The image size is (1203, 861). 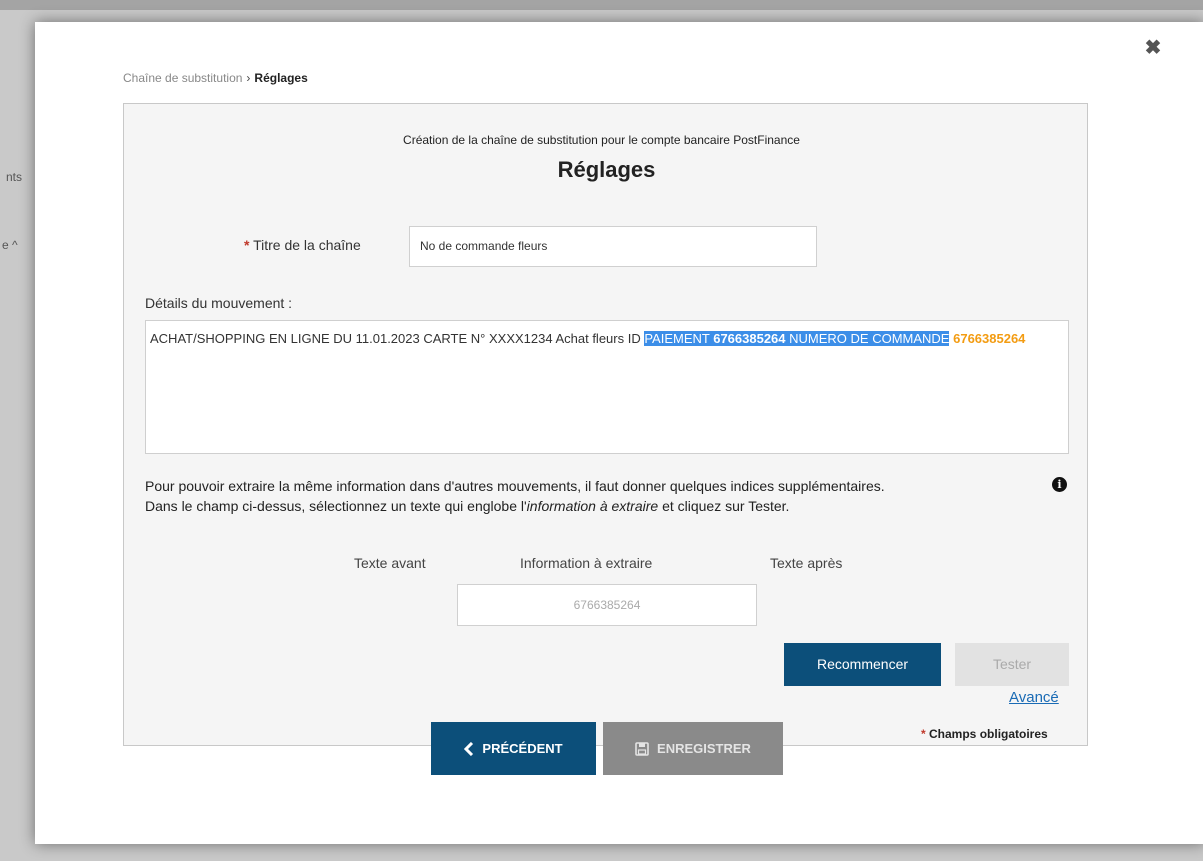 I want to click on required-fields-note: * Champs obligatoires, so click(x=984, y=734).